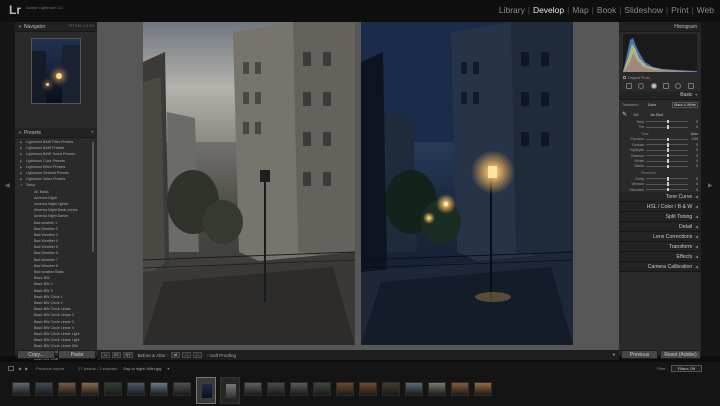  Describe the element at coordinates (660, 95) in the screenshot. I see `basic-header: Basic ▼` at that location.